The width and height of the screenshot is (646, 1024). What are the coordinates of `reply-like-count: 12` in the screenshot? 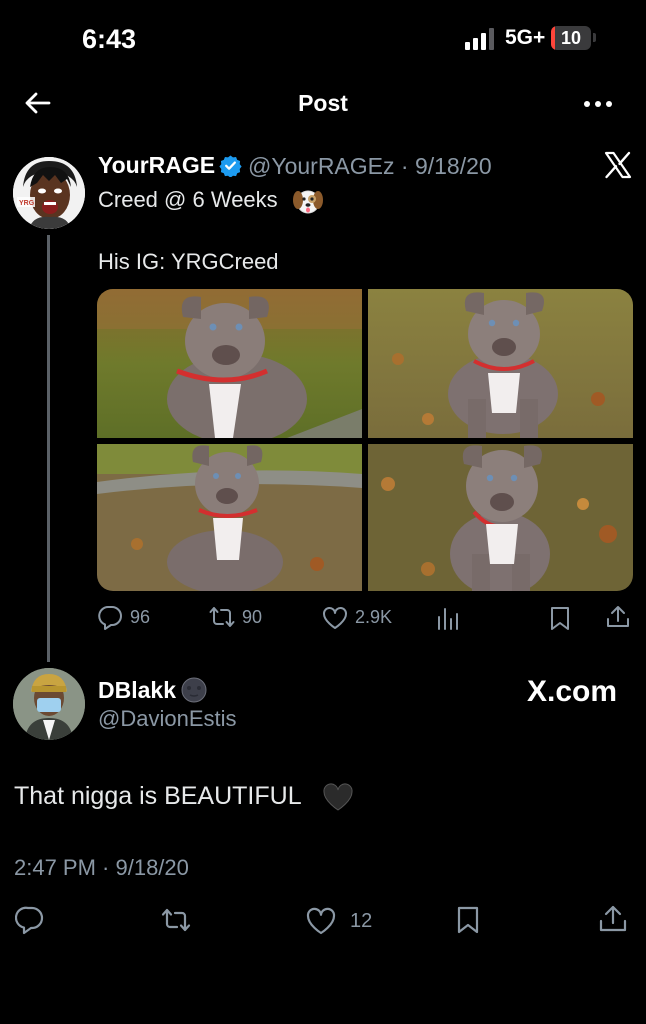 It's located at (361, 921).